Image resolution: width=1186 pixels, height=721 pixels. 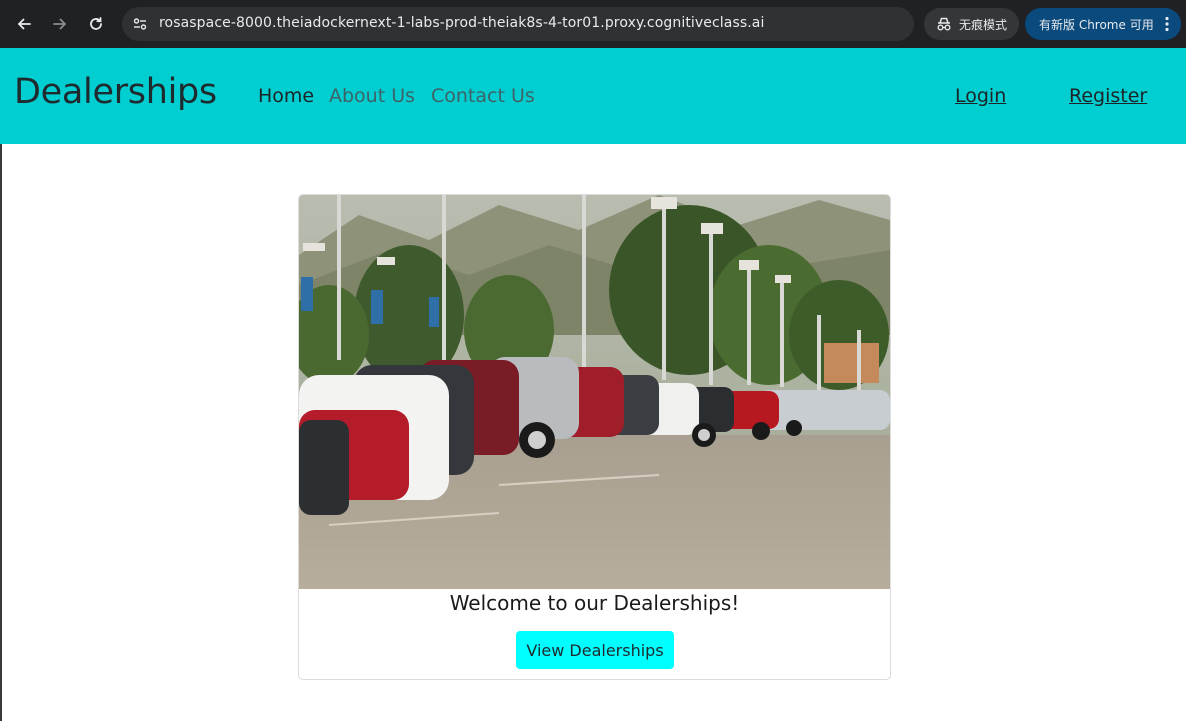 I want to click on forward-button, so click(x=60, y=24).